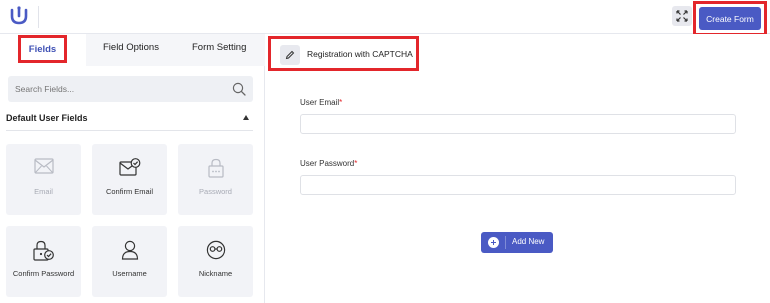 The height and width of the screenshot is (303, 770). What do you see at coordinates (129, 261) in the screenshot?
I see `field-card-username: Username` at bounding box center [129, 261].